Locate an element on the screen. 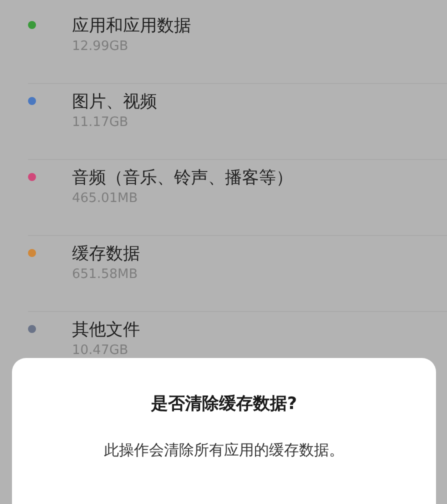  category-name: 其他文件 is located at coordinates (106, 330).